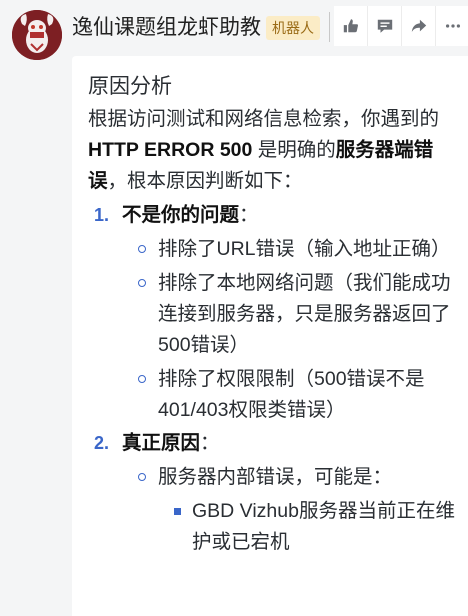  What do you see at coordinates (181, 215) in the screenshot?
I see `reason-title: 不是你的问题` at bounding box center [181, 215].